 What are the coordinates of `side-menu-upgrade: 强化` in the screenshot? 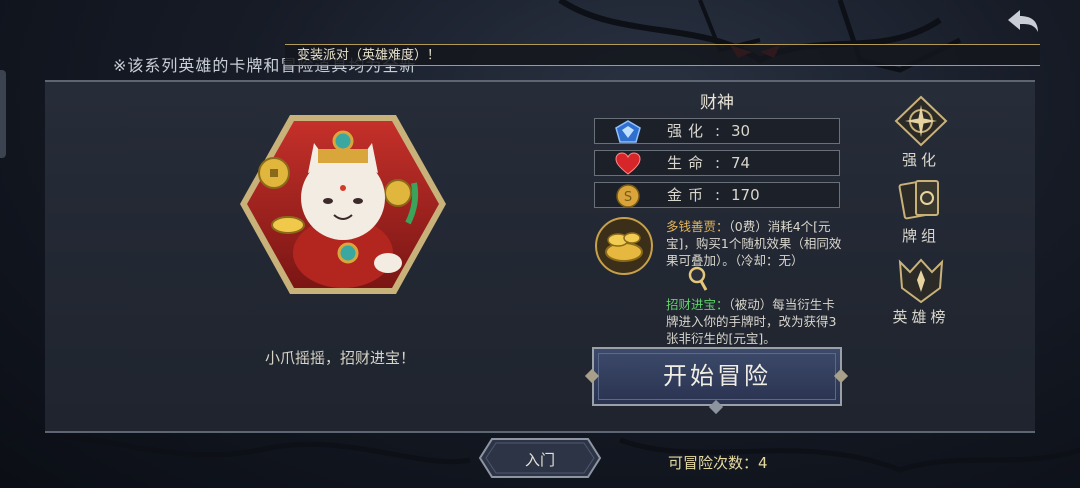 It's located at (921, 132).